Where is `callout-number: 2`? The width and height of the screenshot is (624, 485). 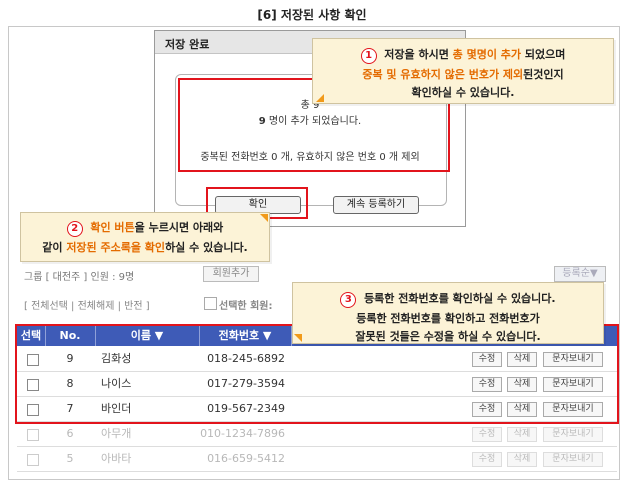 callout-number: 2 is located at coordinates (74, 229).